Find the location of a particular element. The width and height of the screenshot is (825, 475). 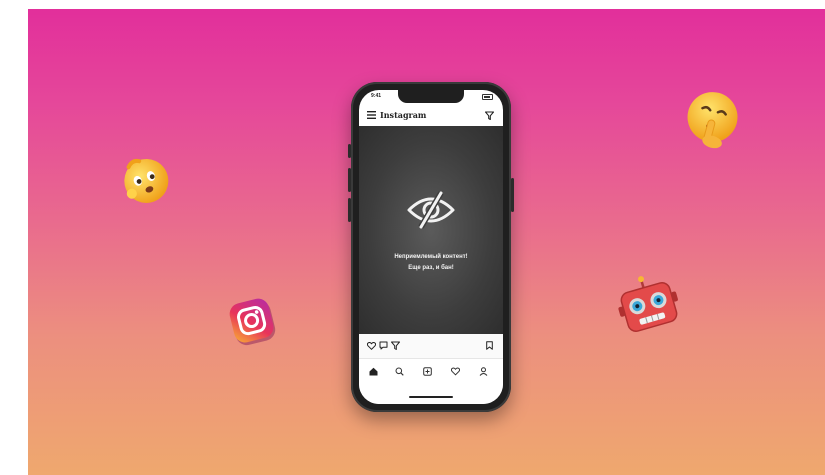

instagram-logo-sticker is located at coordinates (252, 322).